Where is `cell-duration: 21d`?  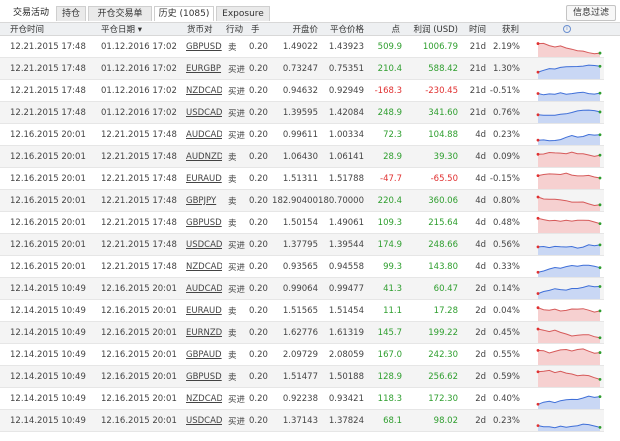
cell-duration: 21d is located at coordinates (477, 46).